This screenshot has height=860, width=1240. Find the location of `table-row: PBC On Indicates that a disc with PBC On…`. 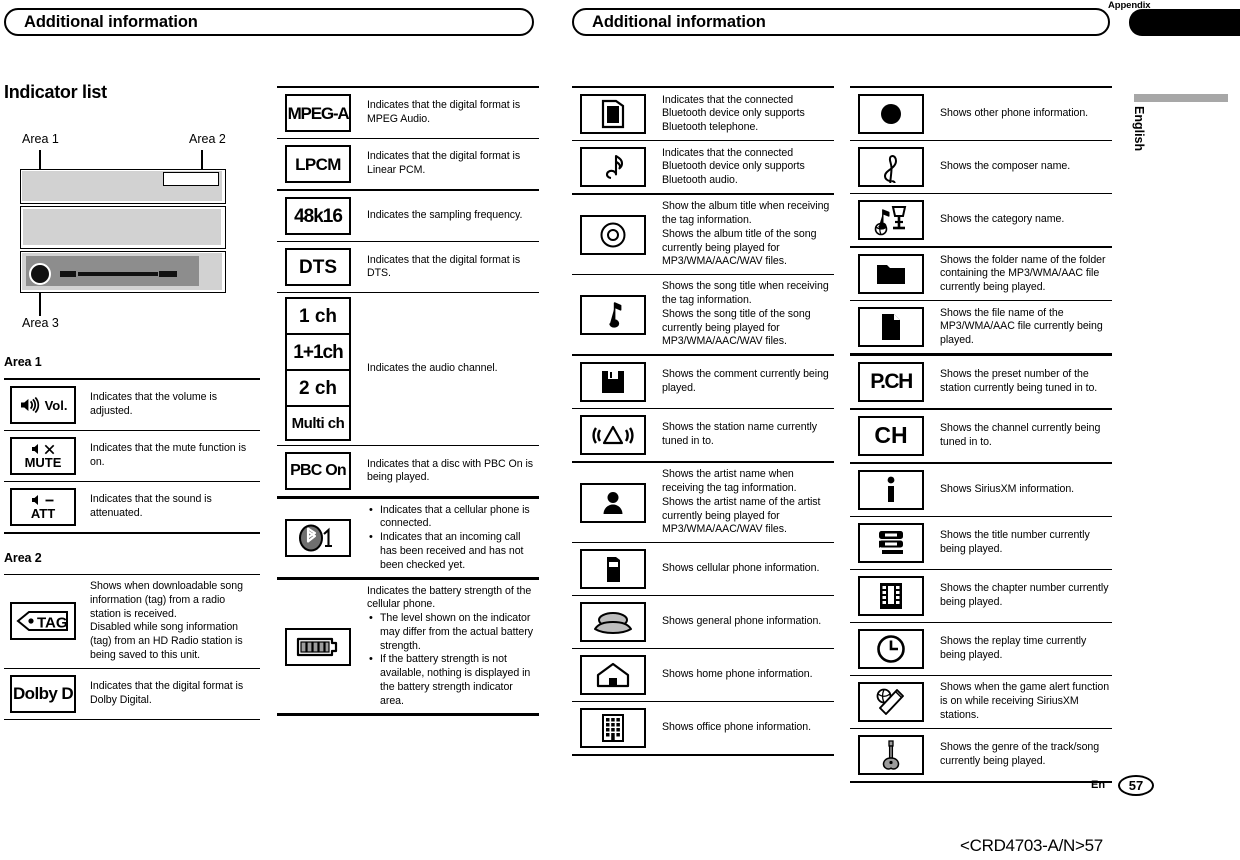

table-row: PBC On Indicates that a disc with PBC On… is located at coordinates (408, 471).